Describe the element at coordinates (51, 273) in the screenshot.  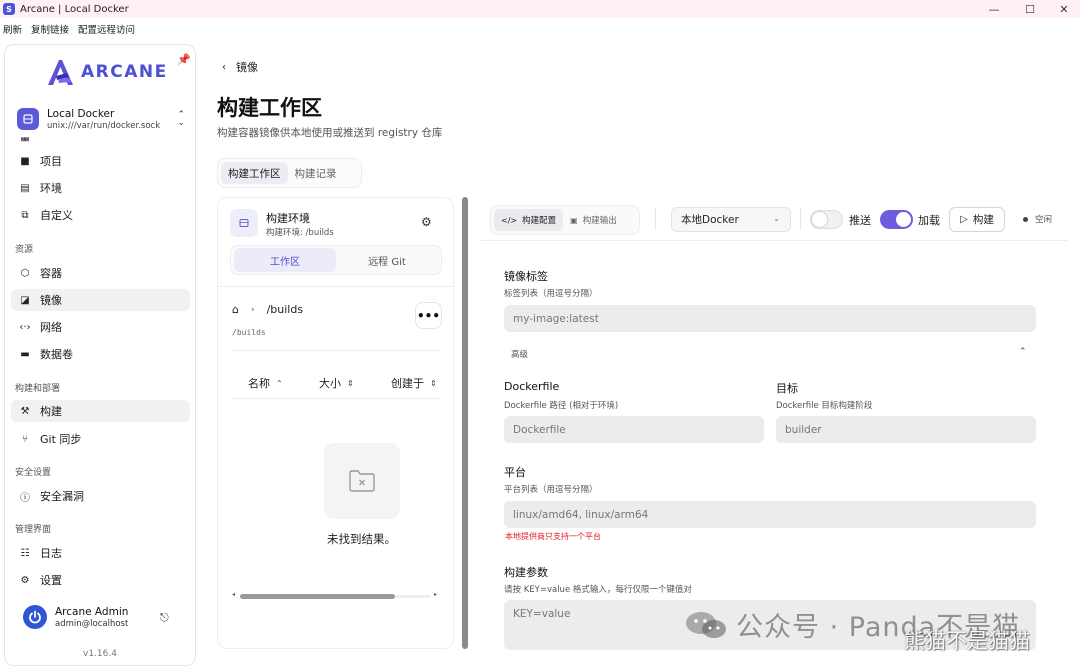
I see `sidebar-item-label: 容器` at that location.